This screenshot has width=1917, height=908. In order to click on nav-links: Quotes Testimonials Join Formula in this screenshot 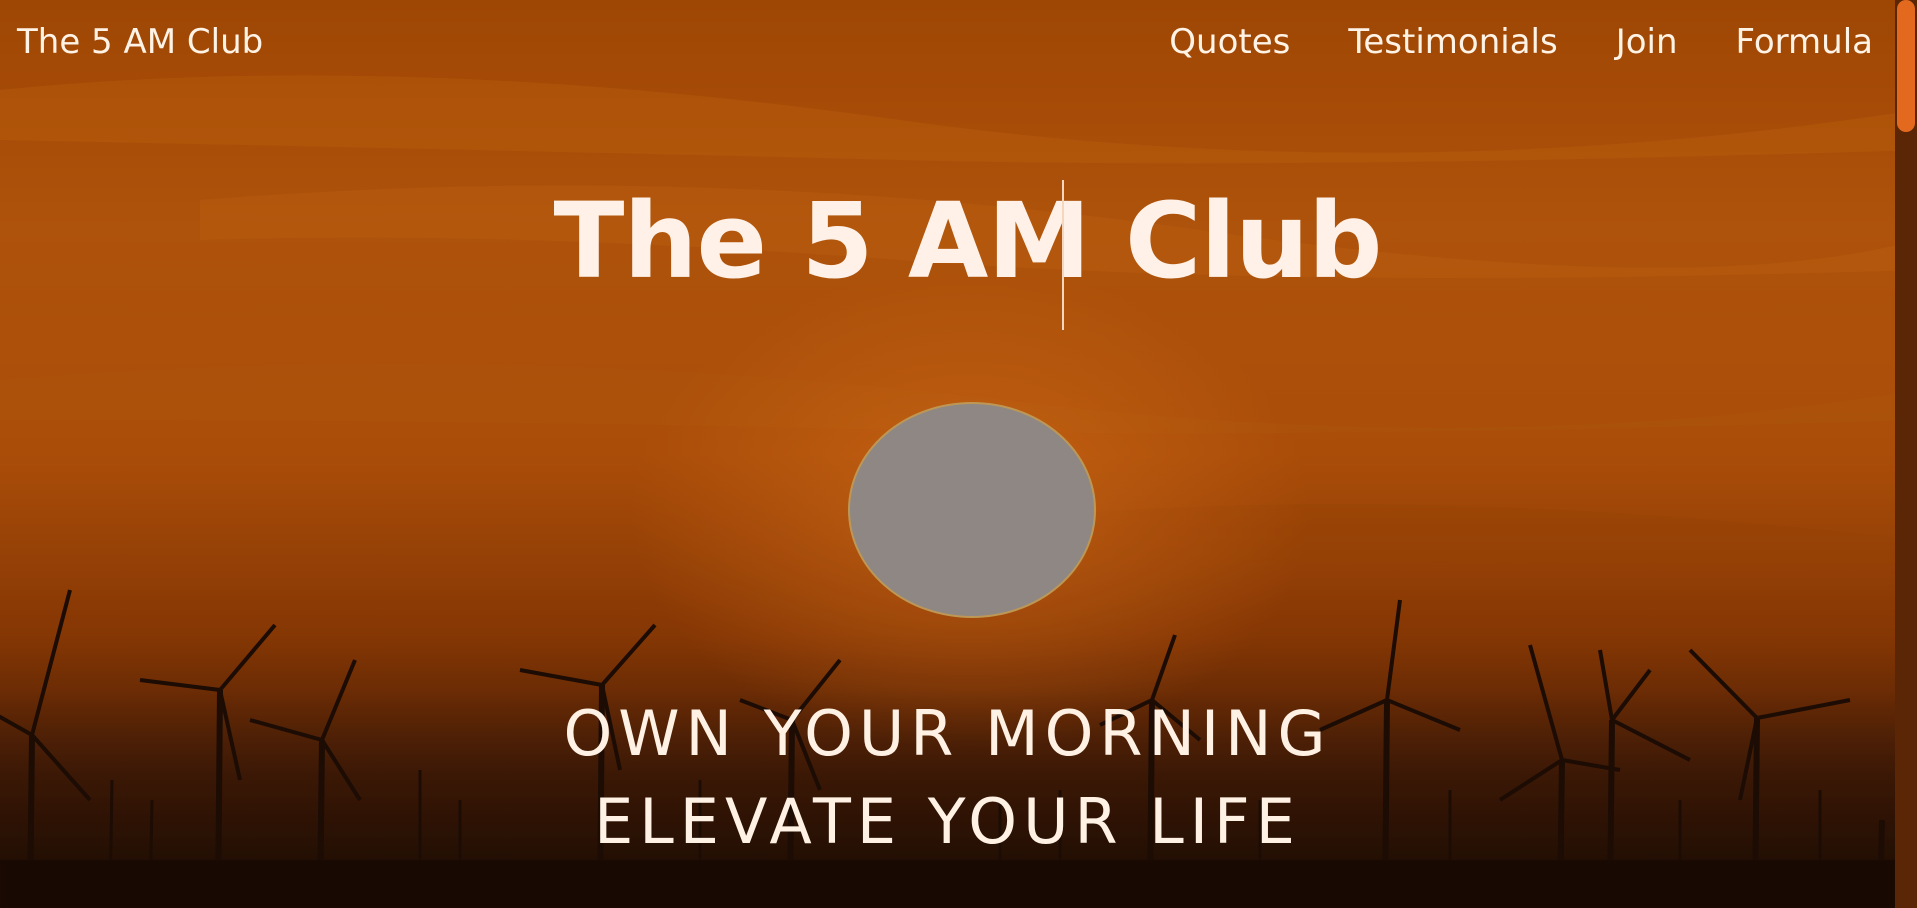, I will do `click(1492, 42)`.